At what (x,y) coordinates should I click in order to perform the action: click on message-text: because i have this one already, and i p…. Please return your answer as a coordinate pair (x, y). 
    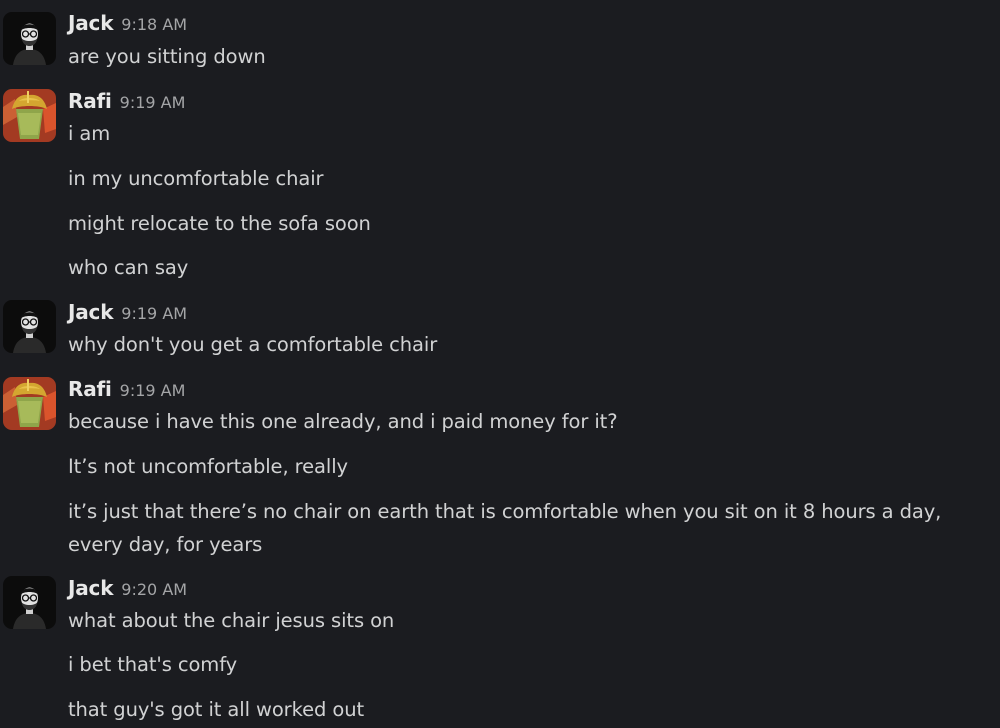
    Looking at the image, I should click on (343, 421).